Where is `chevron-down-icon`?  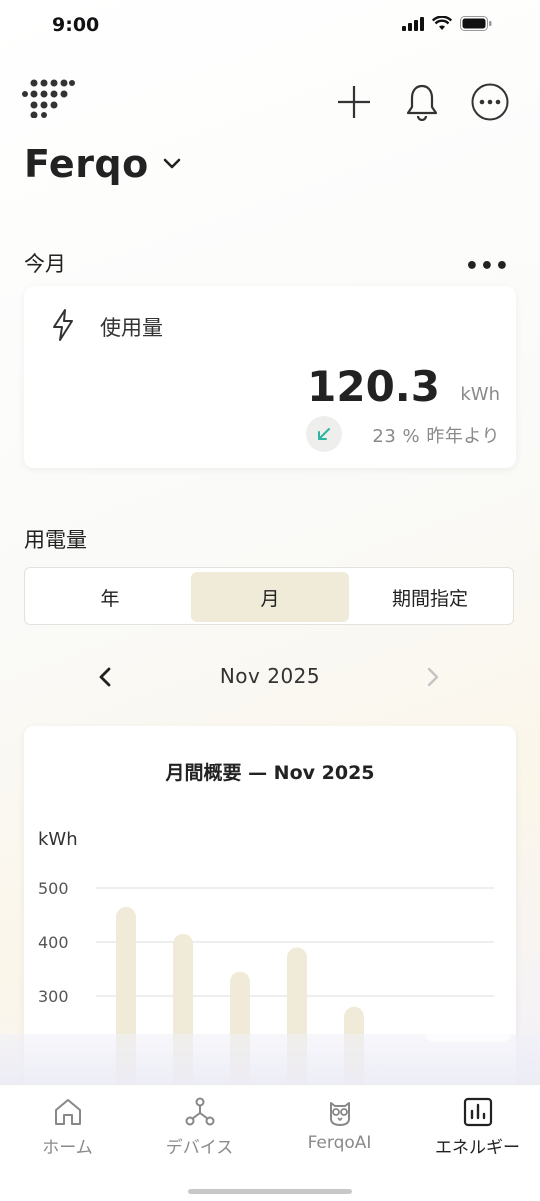 chevron-down-icon is located at coordinates (172, 163).